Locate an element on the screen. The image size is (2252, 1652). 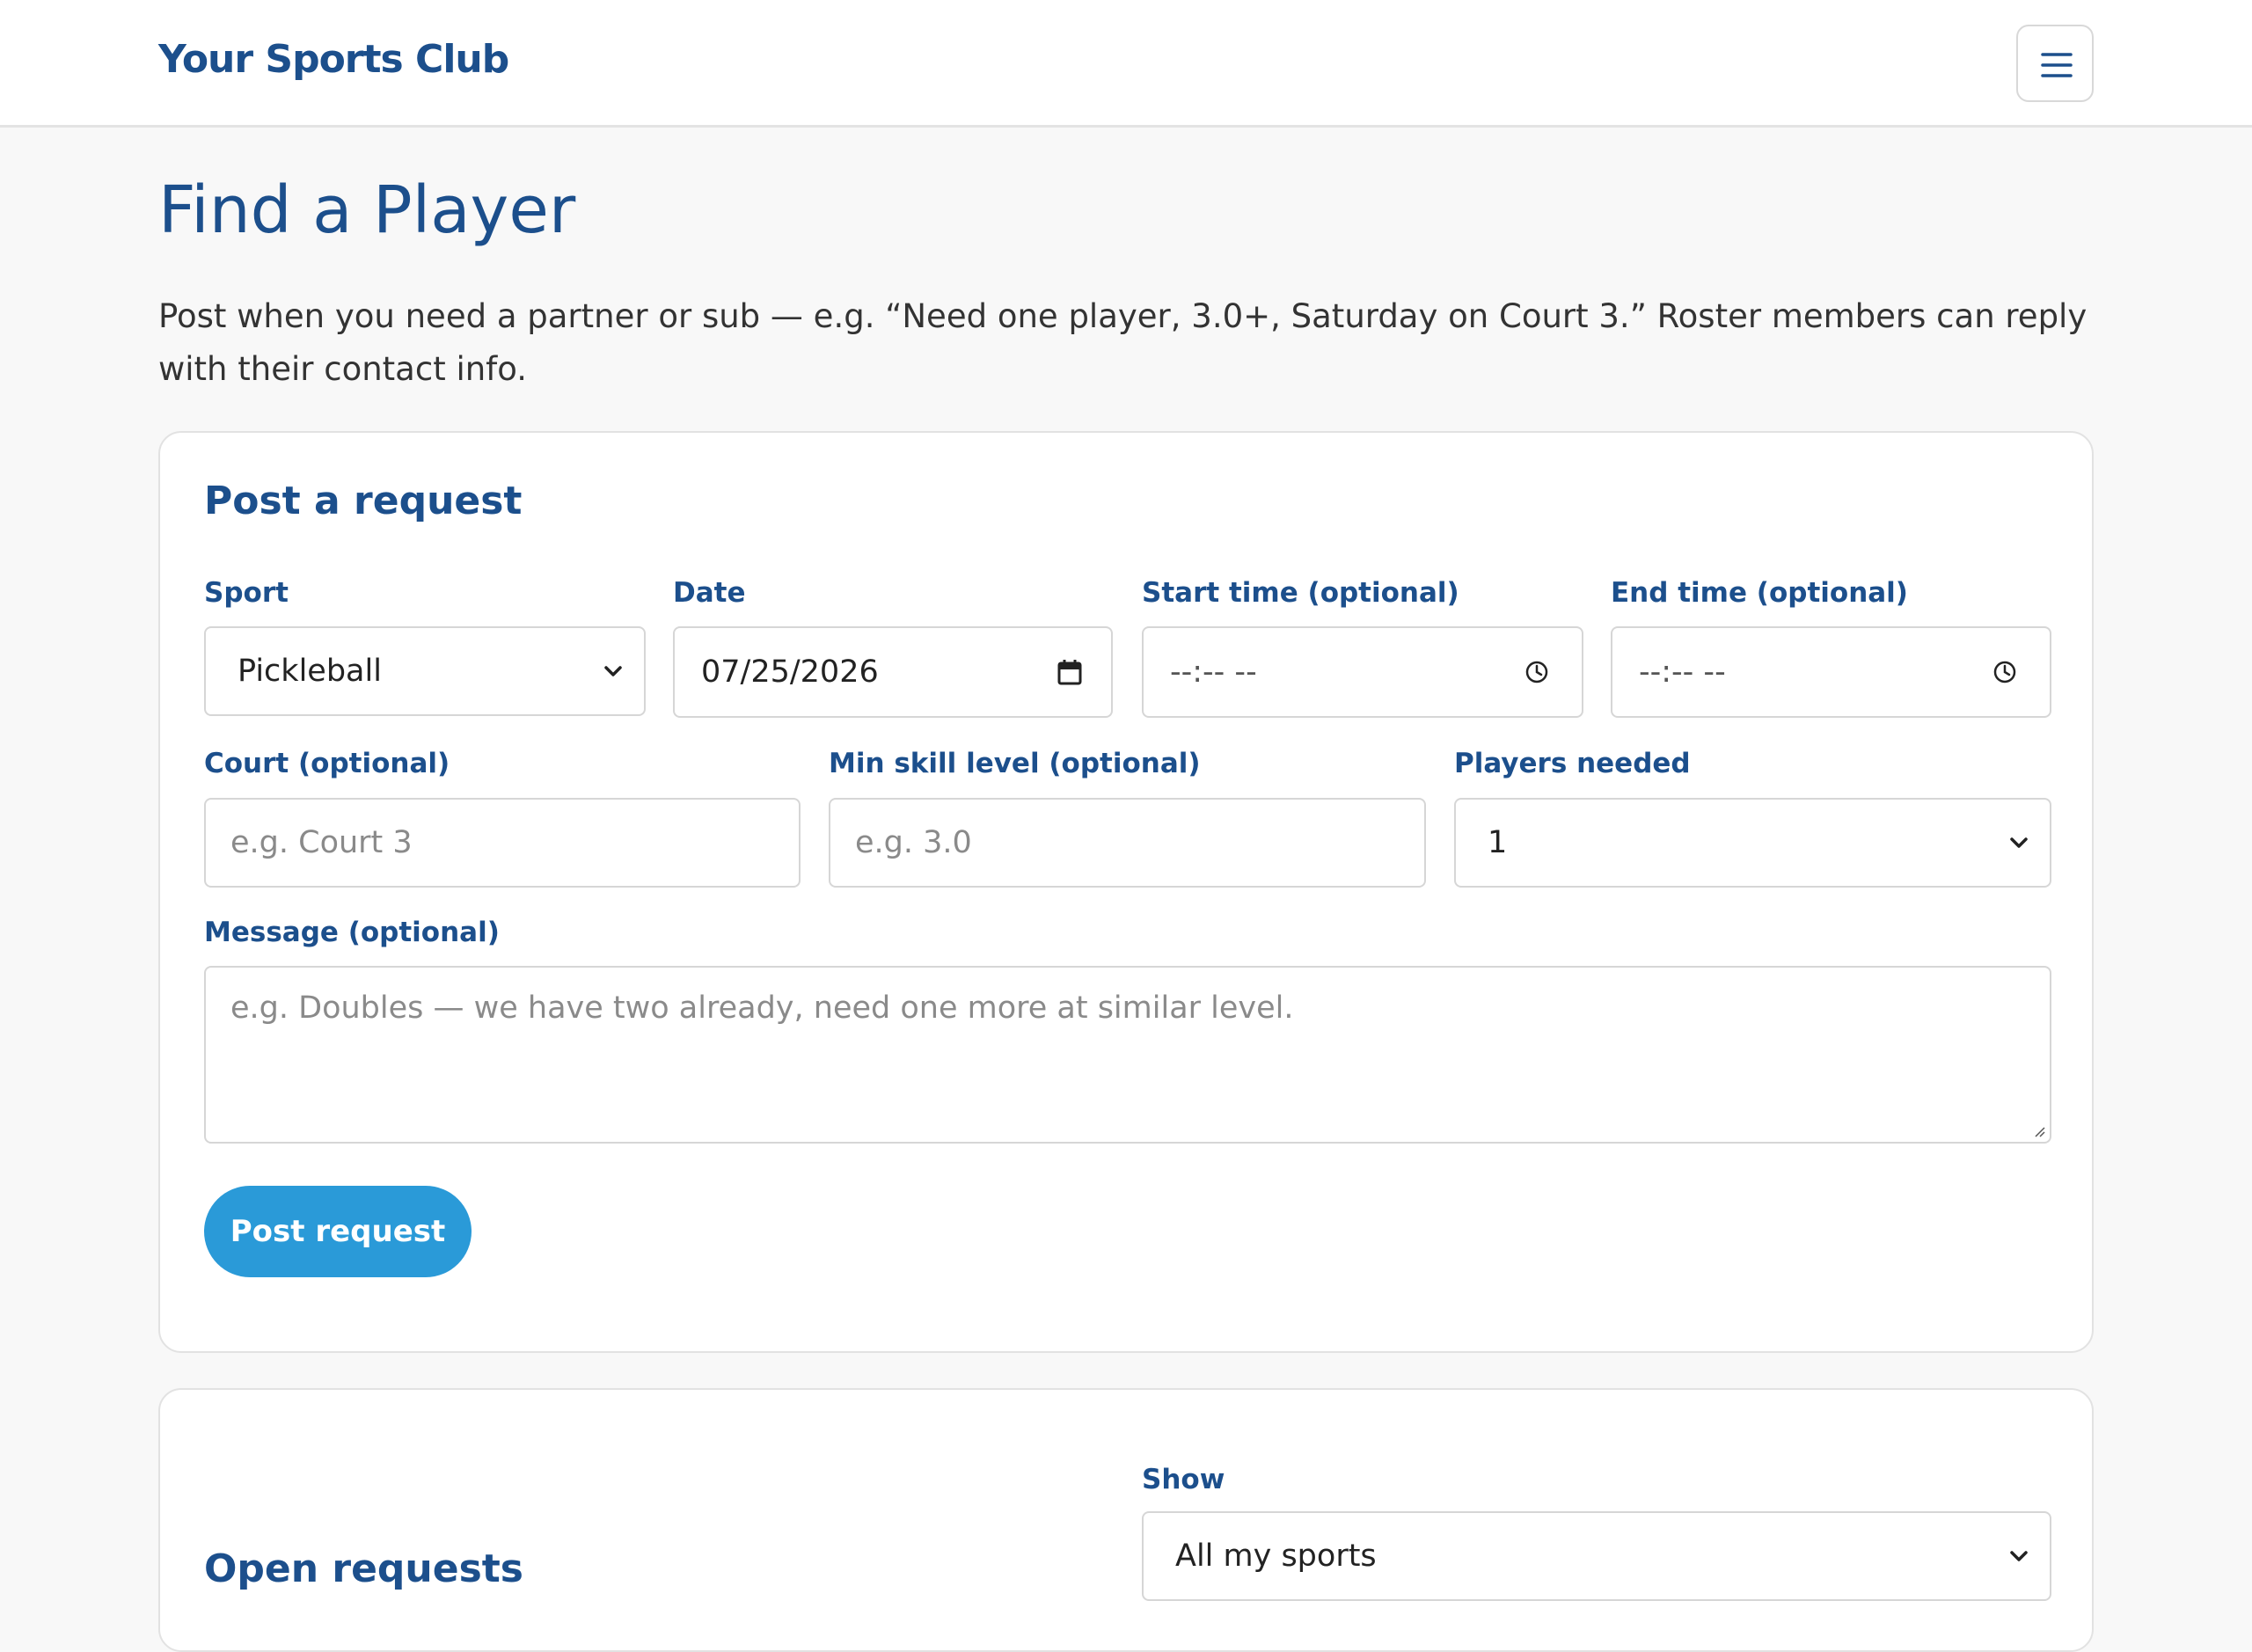
court-input-placeholder: e.g. Court 3 is located at coordinates (321, 842).